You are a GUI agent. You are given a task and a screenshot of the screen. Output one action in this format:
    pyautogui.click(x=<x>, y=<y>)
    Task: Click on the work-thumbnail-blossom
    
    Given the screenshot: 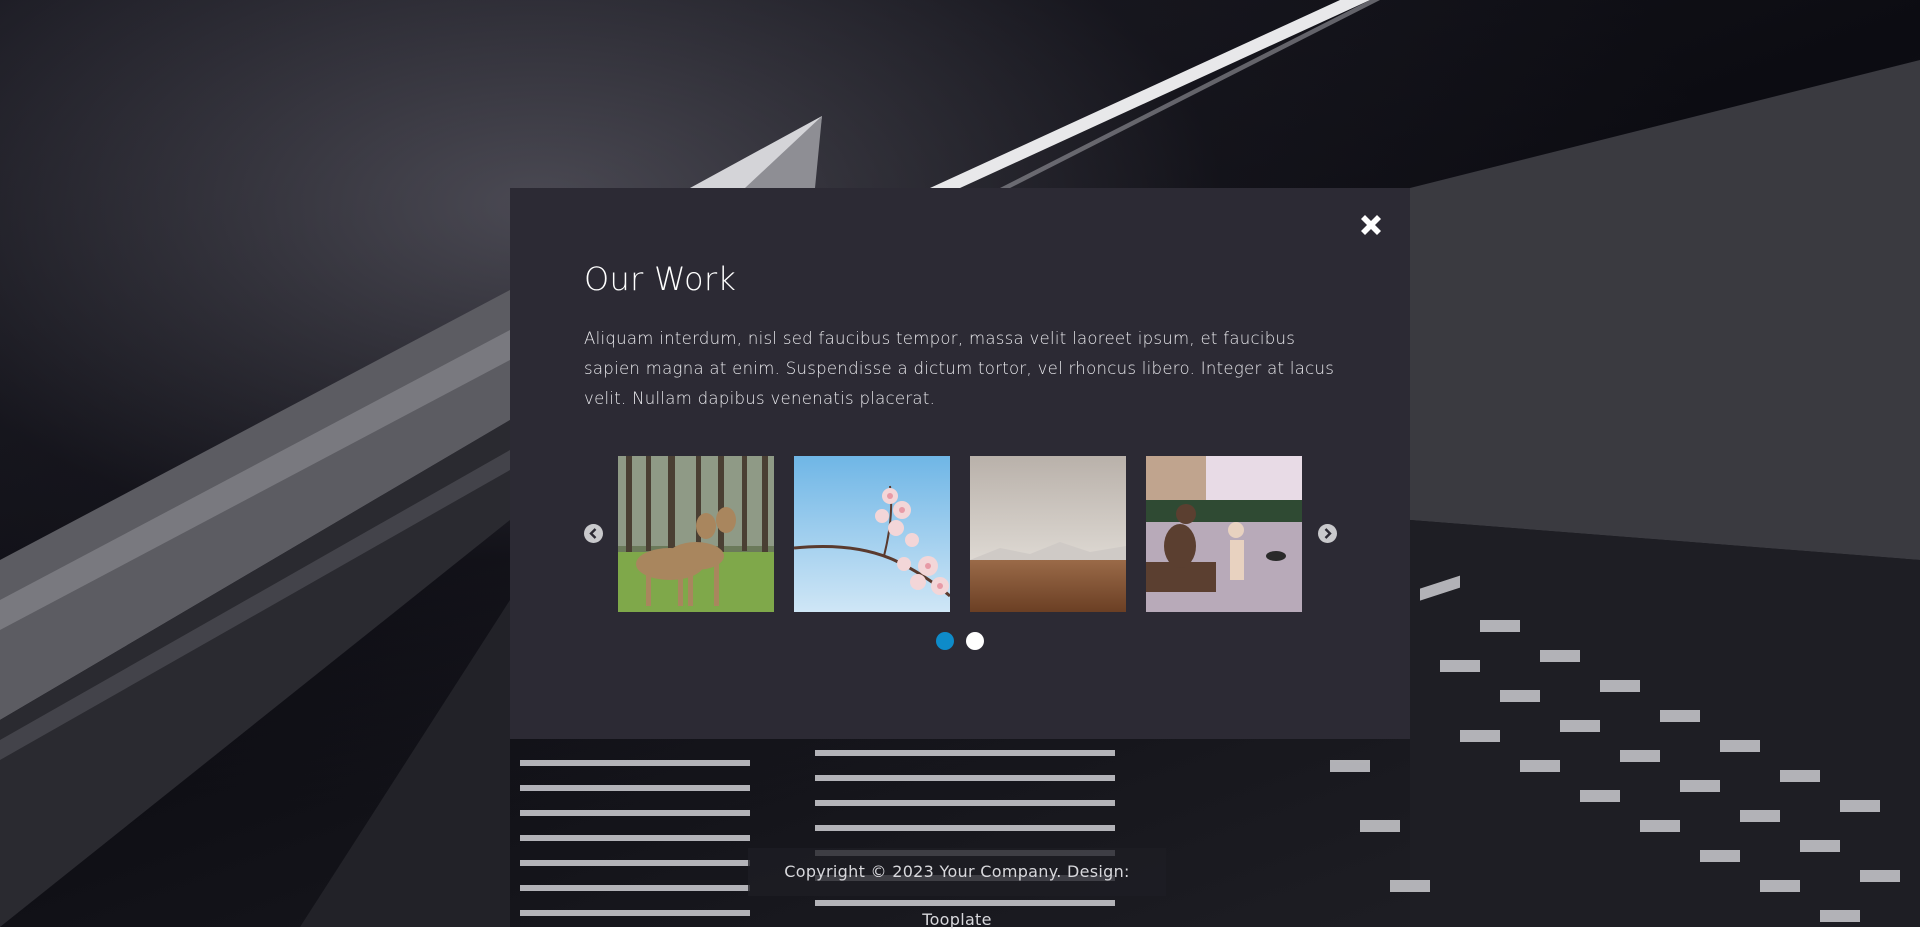 What is the action you would take?
    pyautogui.click(x=872, y=534)
    